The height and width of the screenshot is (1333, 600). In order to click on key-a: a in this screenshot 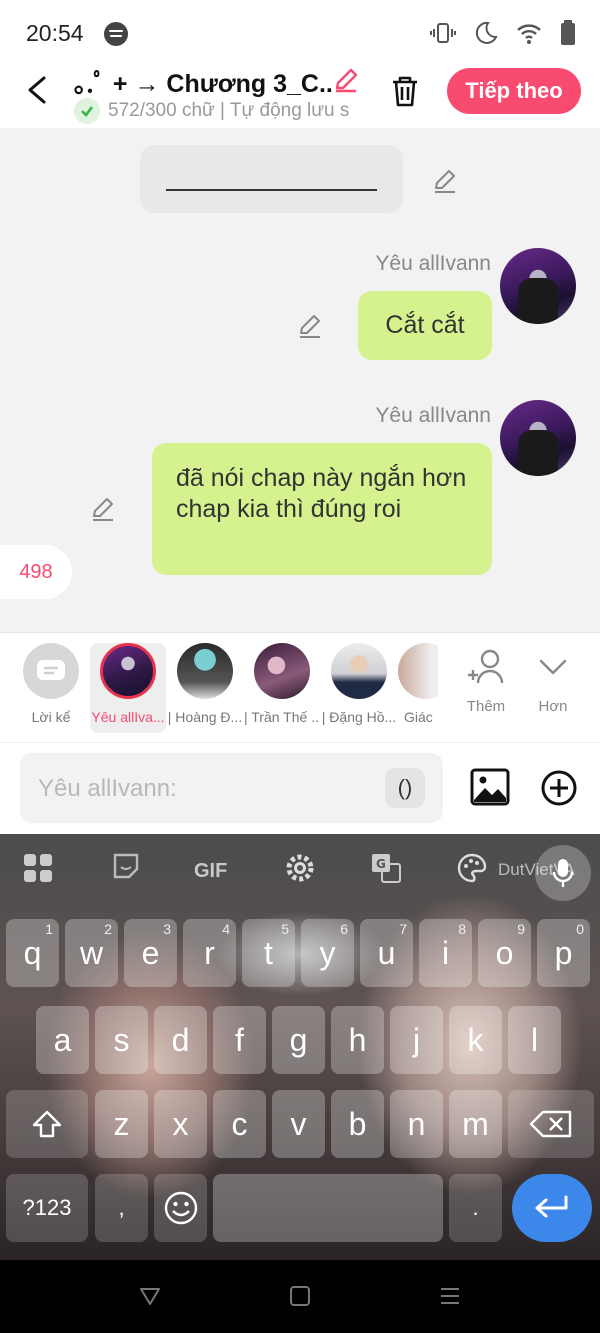, I will do `click(62, 1040)`.